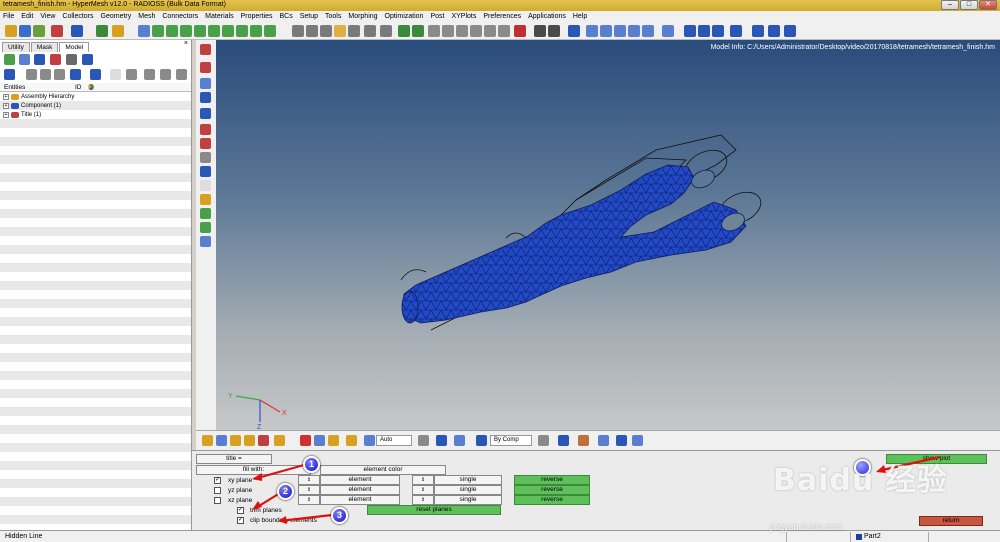 The width and height of the screenshot is (1000, 542). What do you see at coordinates (240, 510) in the screenshot?
I see `trim-planes-checkbox: ✓` at bounding box center [240, 510].